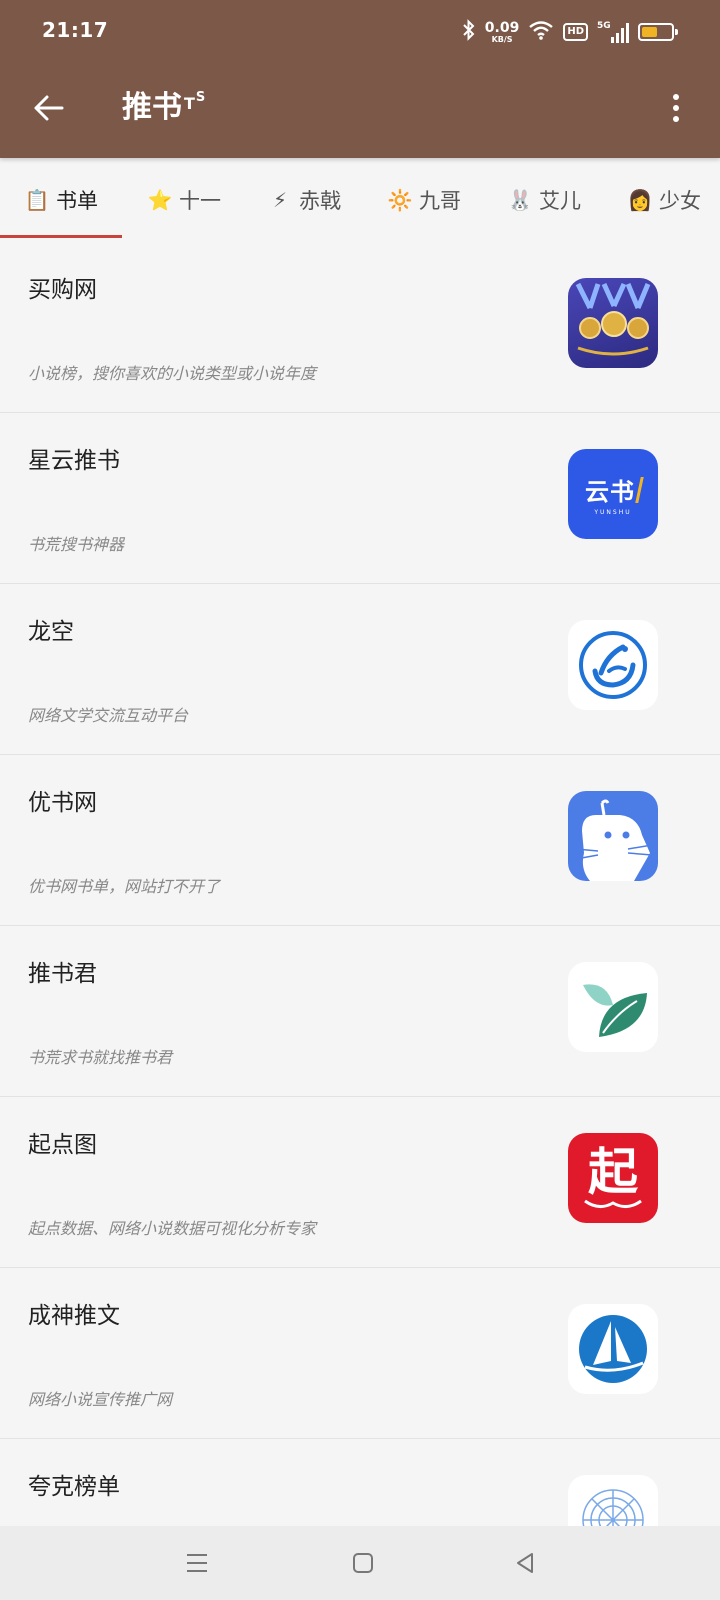 This screenshot has width=720, height=1600. I want to click on active-tab-indicator, so click(61, 236).